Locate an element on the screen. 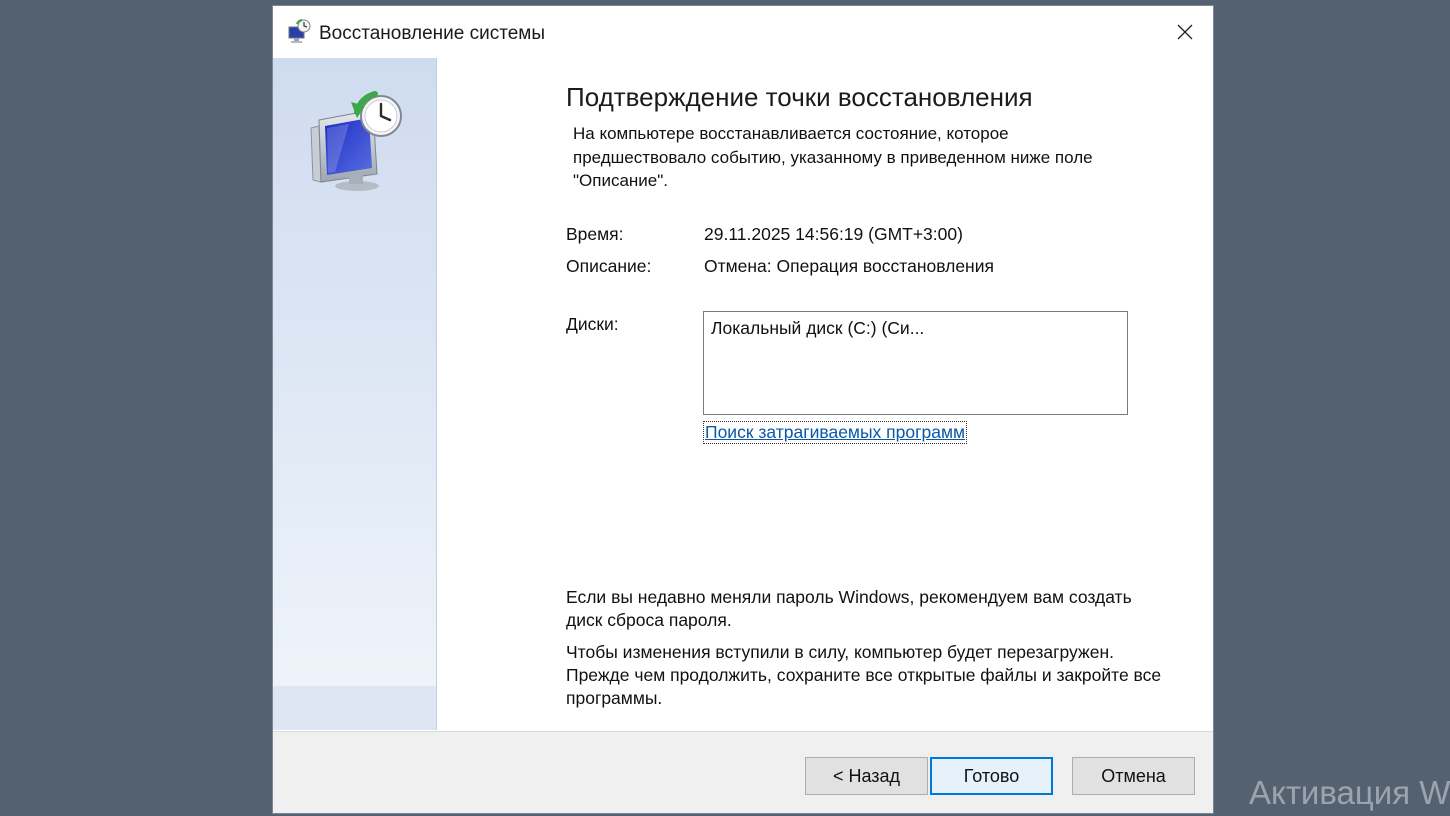 The width and height of the screenshot is (1450, 816). system-restore-hero-icon is located at coordinates (357, 142).